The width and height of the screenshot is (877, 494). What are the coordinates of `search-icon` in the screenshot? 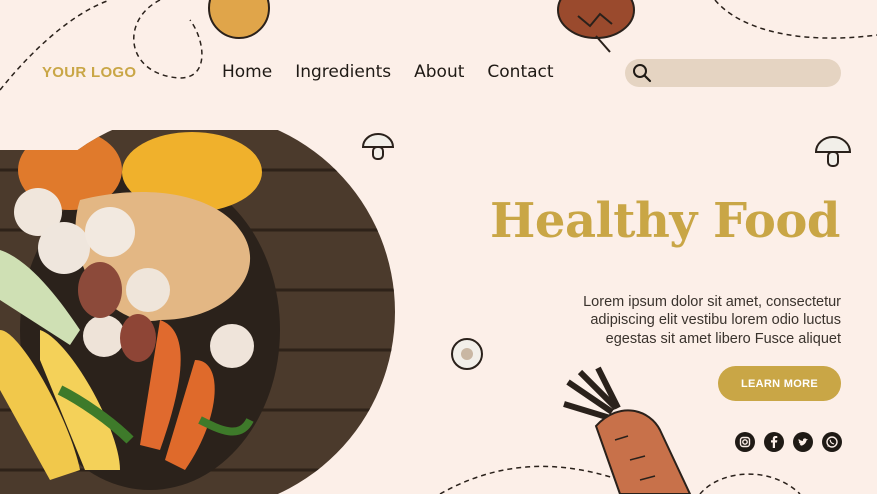 It's located at (642, 73).